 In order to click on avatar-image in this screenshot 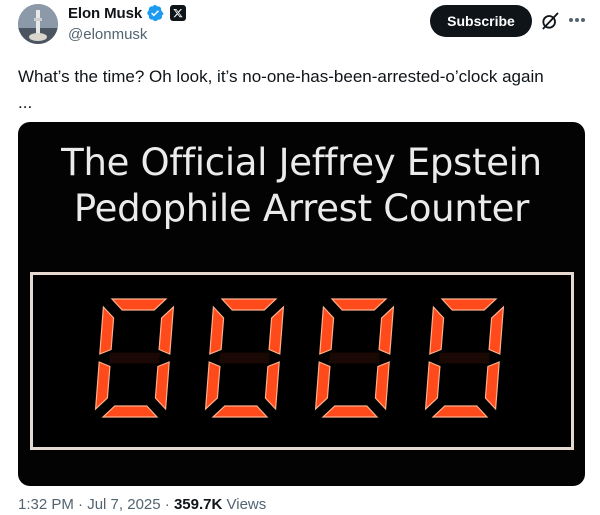, I will do `click(38, 24)`.